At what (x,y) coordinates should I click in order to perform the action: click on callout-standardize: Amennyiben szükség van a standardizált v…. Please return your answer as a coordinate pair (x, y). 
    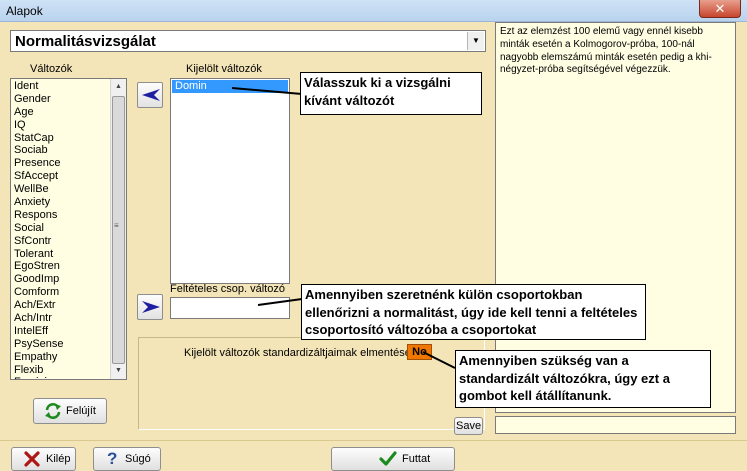
    Looking at the image, I should click on (583, 379).